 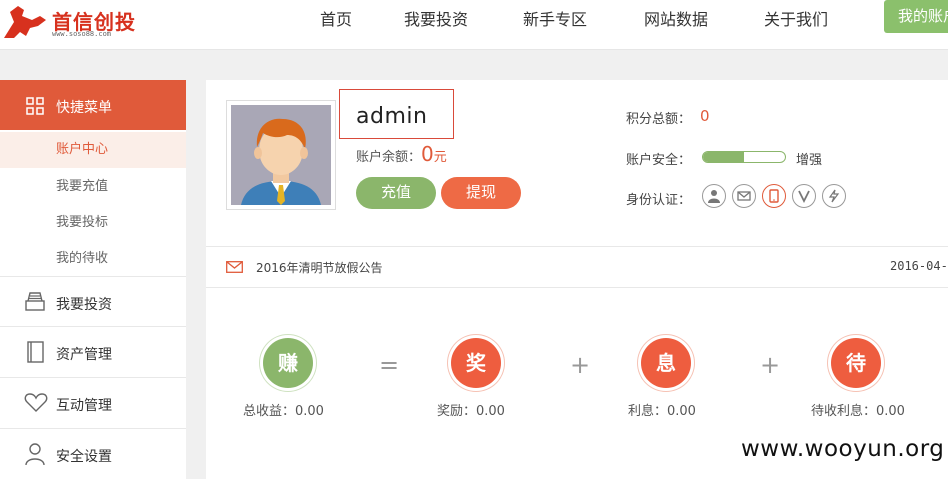 What do you see at coordinates (93, 187) in the screenshot?
I see `sidebar-item-recharge: 我要充值` at bounding box center [93, 187].